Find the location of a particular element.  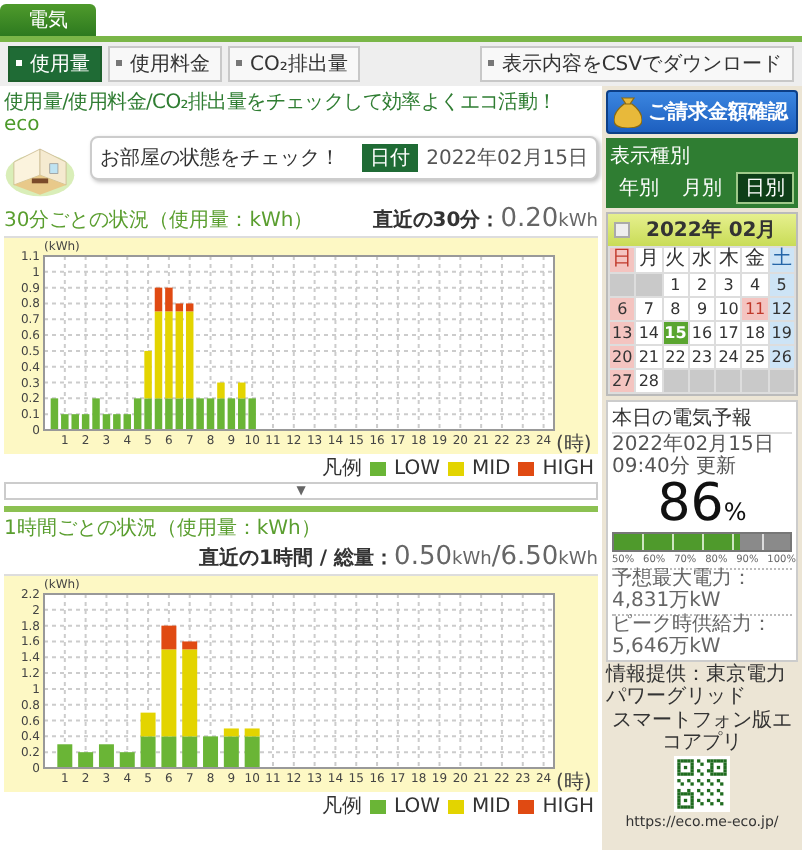

money-bag-icon is located at coordinates (628, 112).